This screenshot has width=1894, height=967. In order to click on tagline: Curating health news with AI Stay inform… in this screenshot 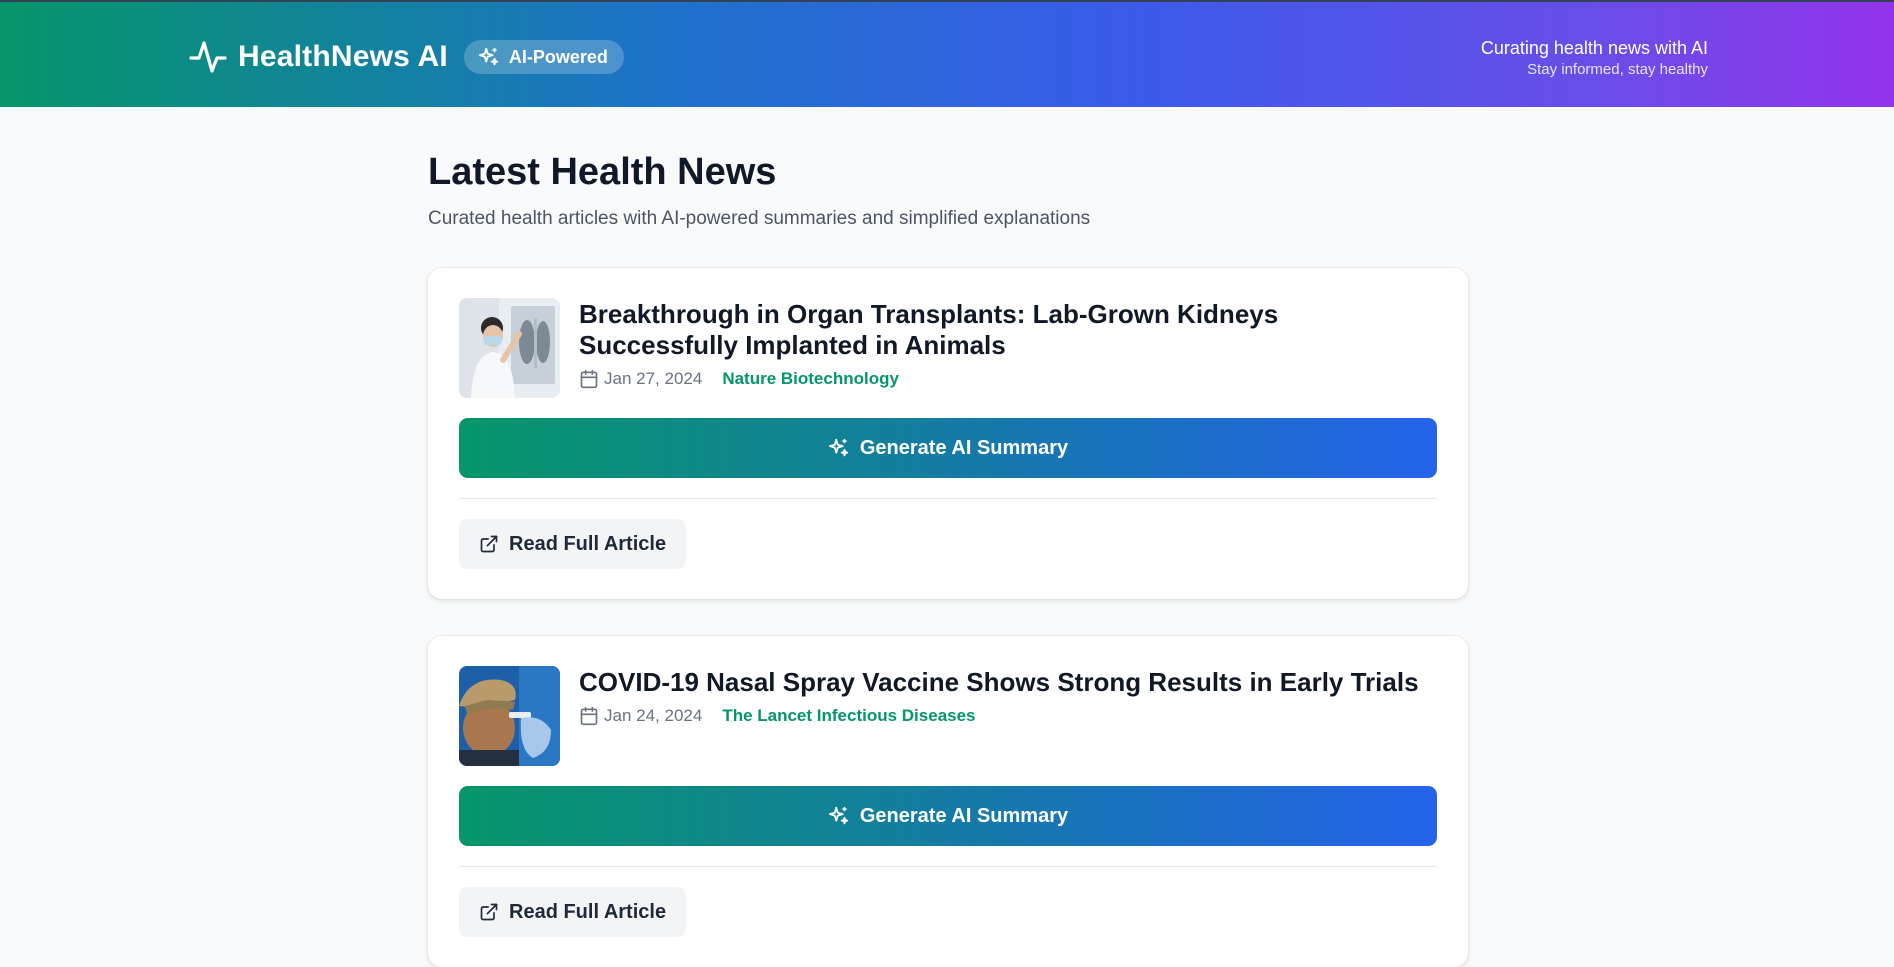, I will do `click(1594, 58)`.